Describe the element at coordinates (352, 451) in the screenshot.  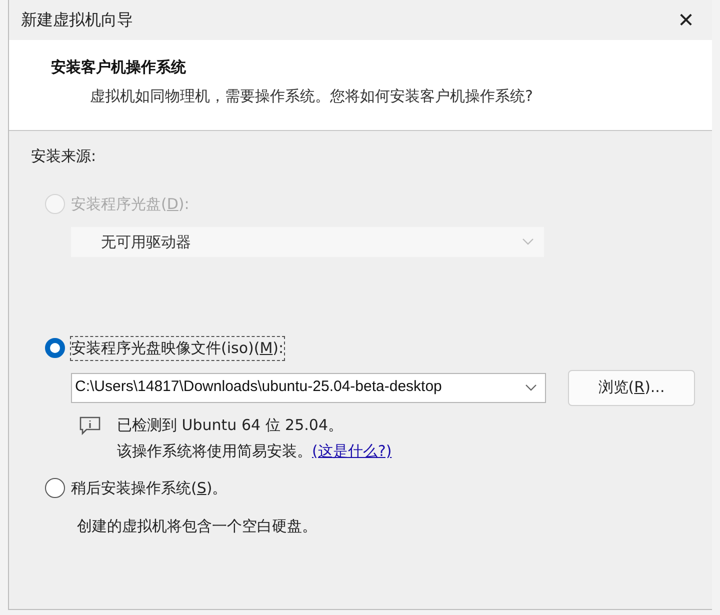
I see `what-is-this-link: (这是什么?)` at that location.